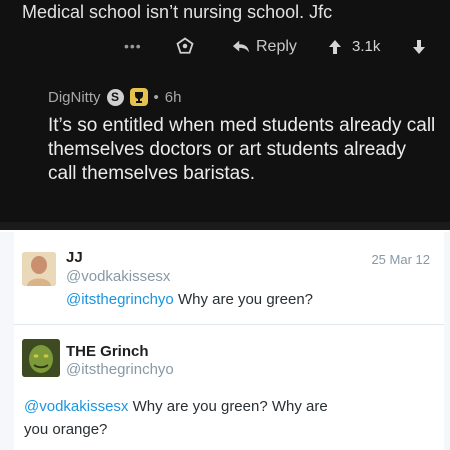 The height and width of the screenshot is (450, 450). What do you see at coordinates (241, 46) in the screenshot?
I see `reply-arrow-icon` at bounding box center [241, 46].